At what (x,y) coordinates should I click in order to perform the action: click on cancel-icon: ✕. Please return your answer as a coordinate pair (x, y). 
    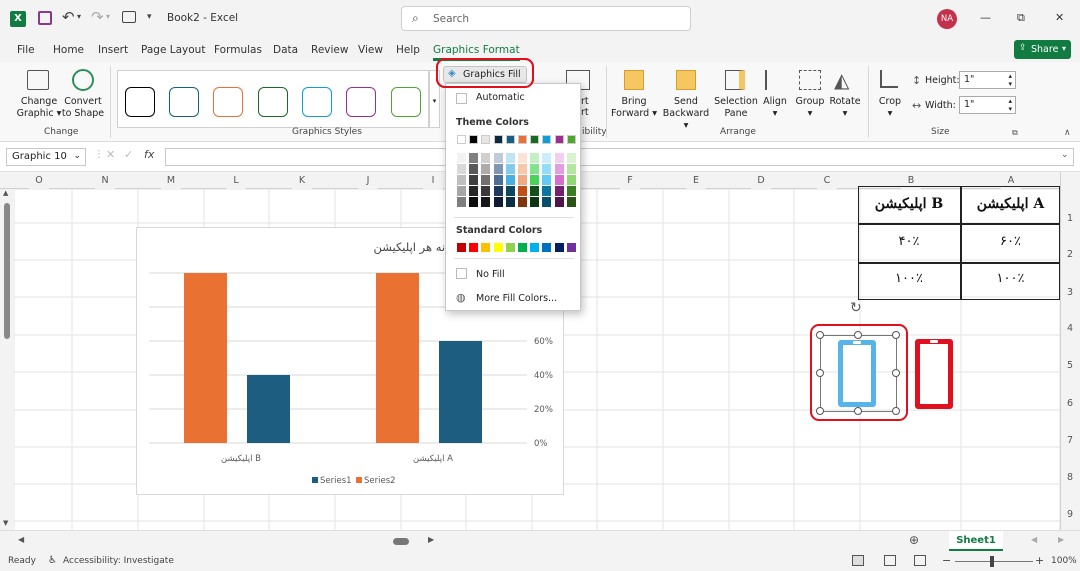
    Looking at the image, I should click on (110, 154).